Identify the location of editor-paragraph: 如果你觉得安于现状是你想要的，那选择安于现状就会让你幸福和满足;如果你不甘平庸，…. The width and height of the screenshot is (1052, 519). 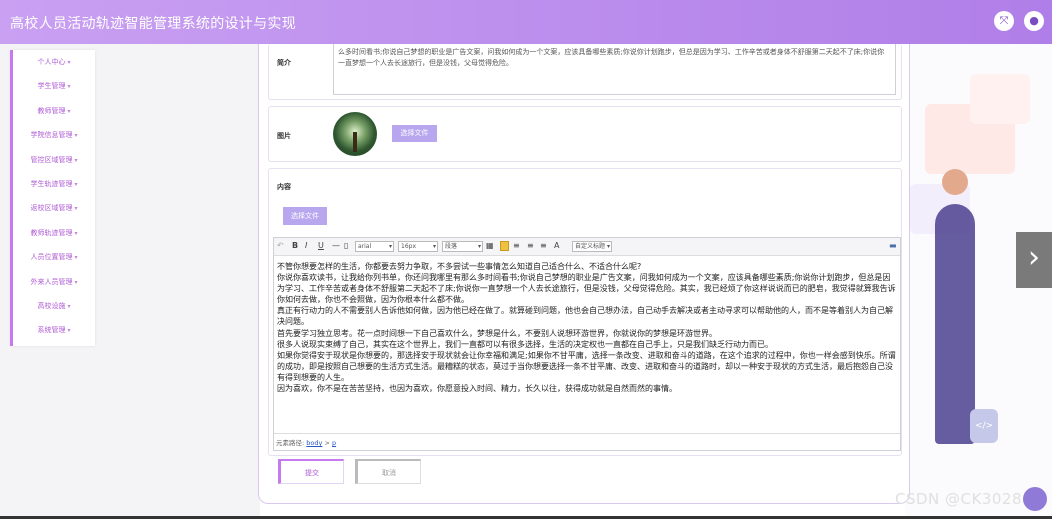
(586, 366).